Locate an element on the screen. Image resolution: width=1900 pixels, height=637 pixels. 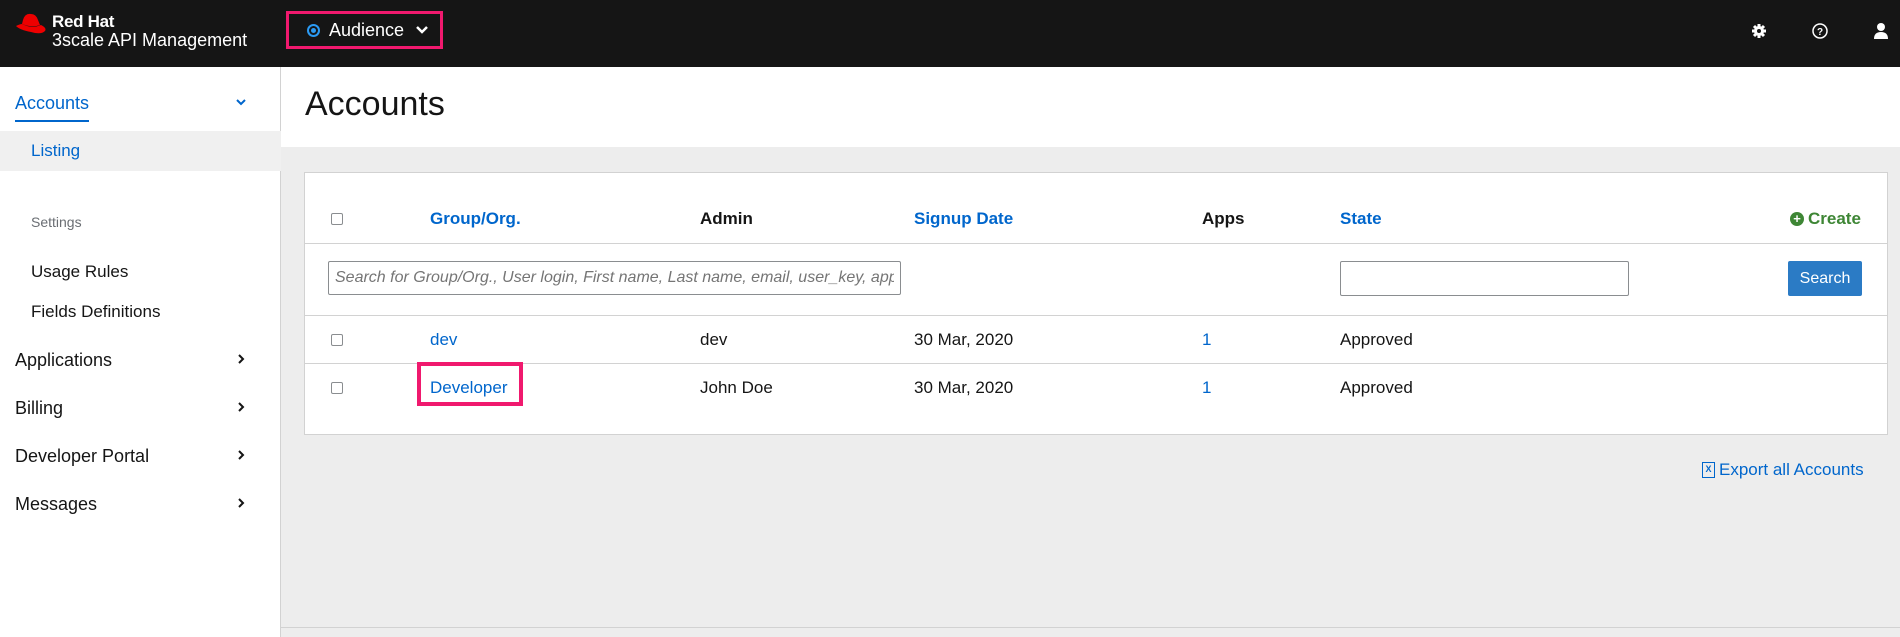
state-filter-input is located at coordinates (1484, 278).